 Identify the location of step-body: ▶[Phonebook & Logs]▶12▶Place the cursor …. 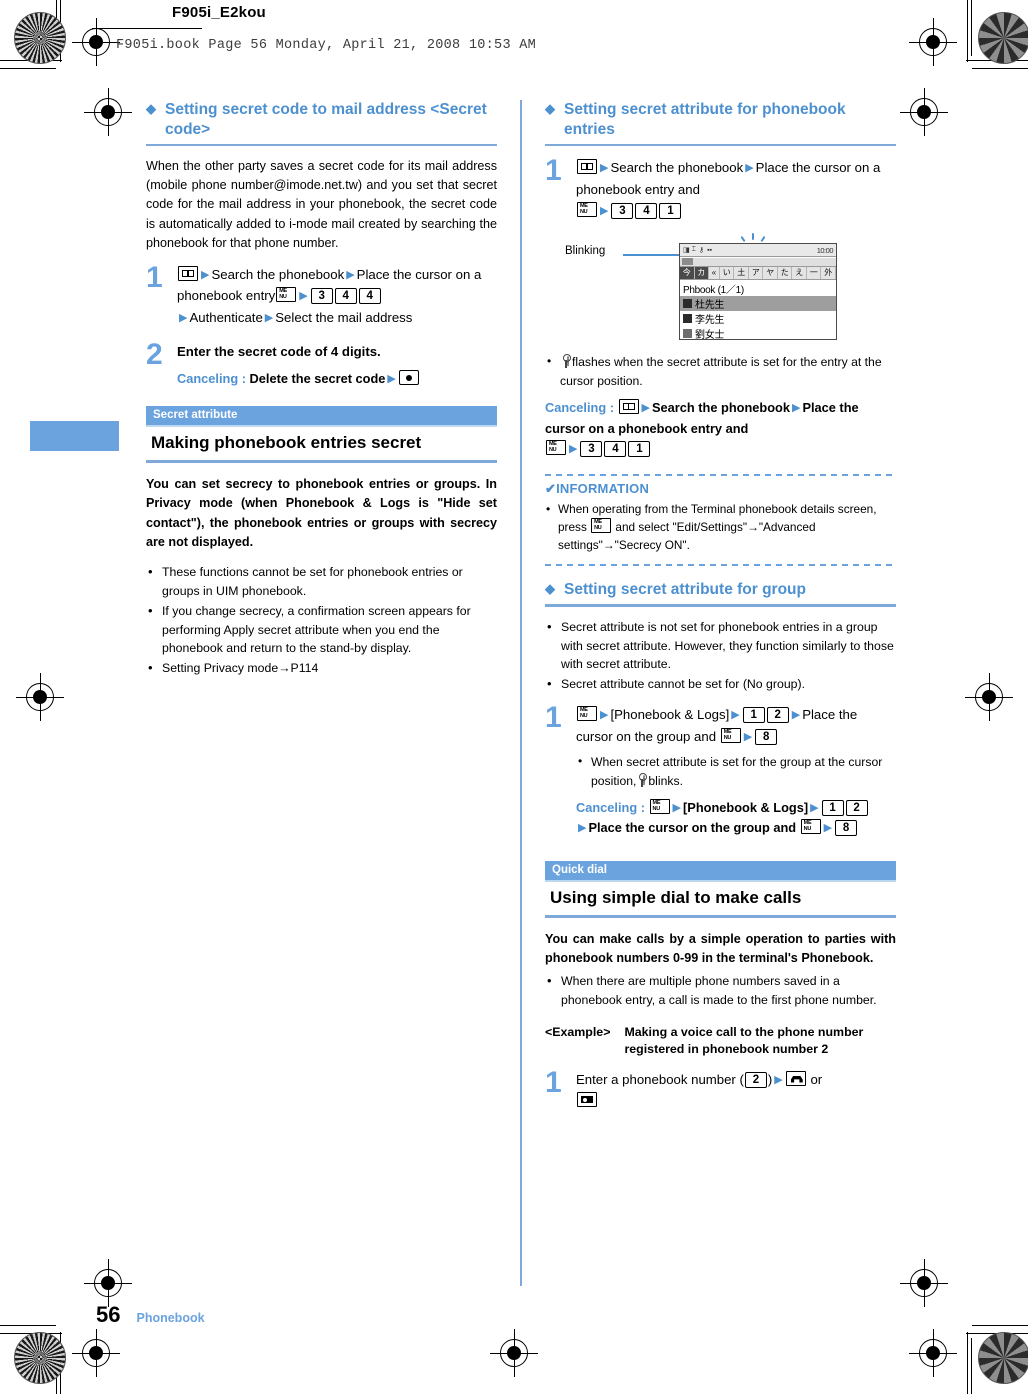
(736, 771).